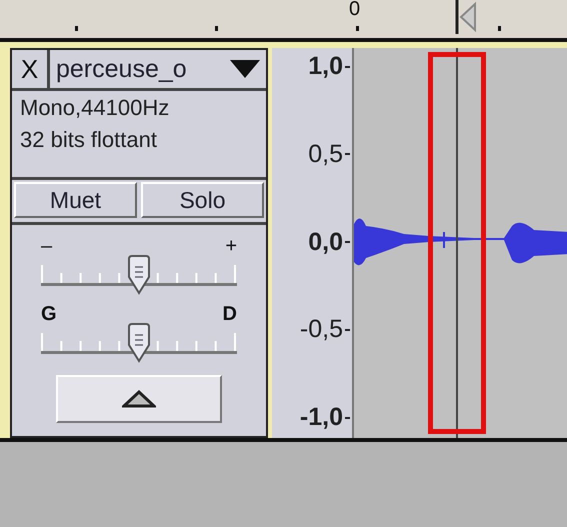  I want to click on slider-max-label: D, so click(229, 314).